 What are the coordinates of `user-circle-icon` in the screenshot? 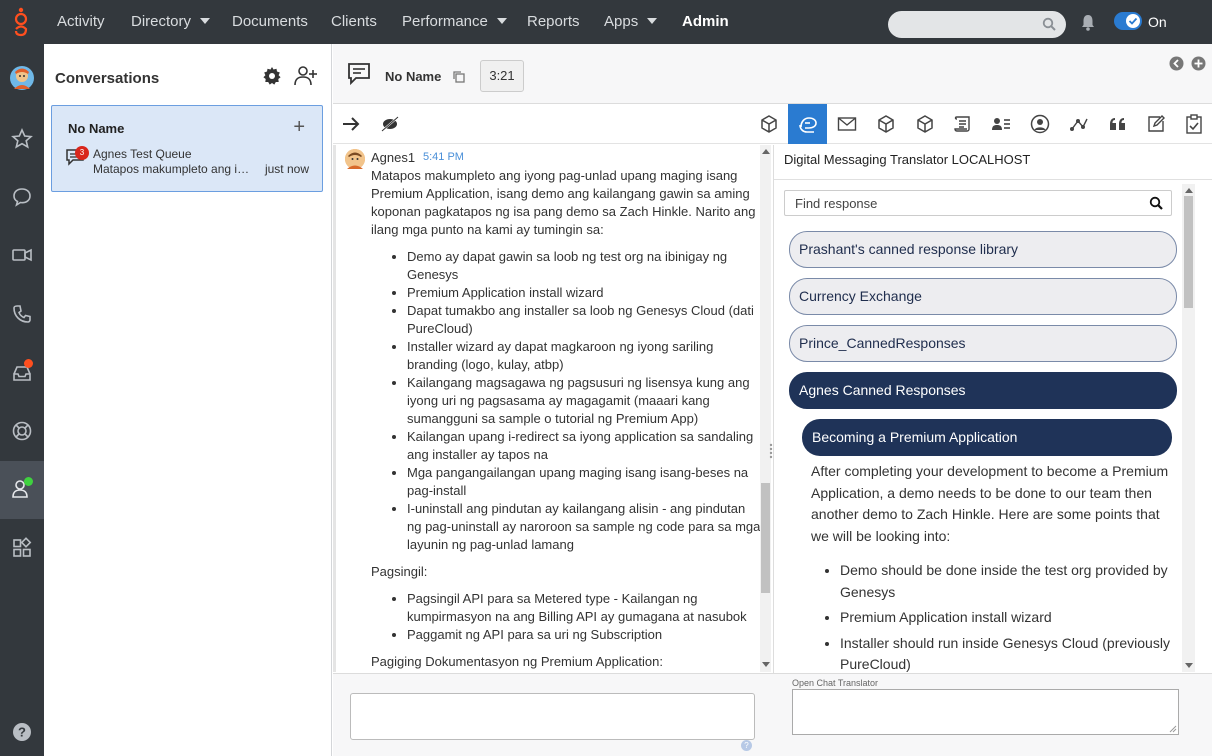 It's located at (1039, 124).